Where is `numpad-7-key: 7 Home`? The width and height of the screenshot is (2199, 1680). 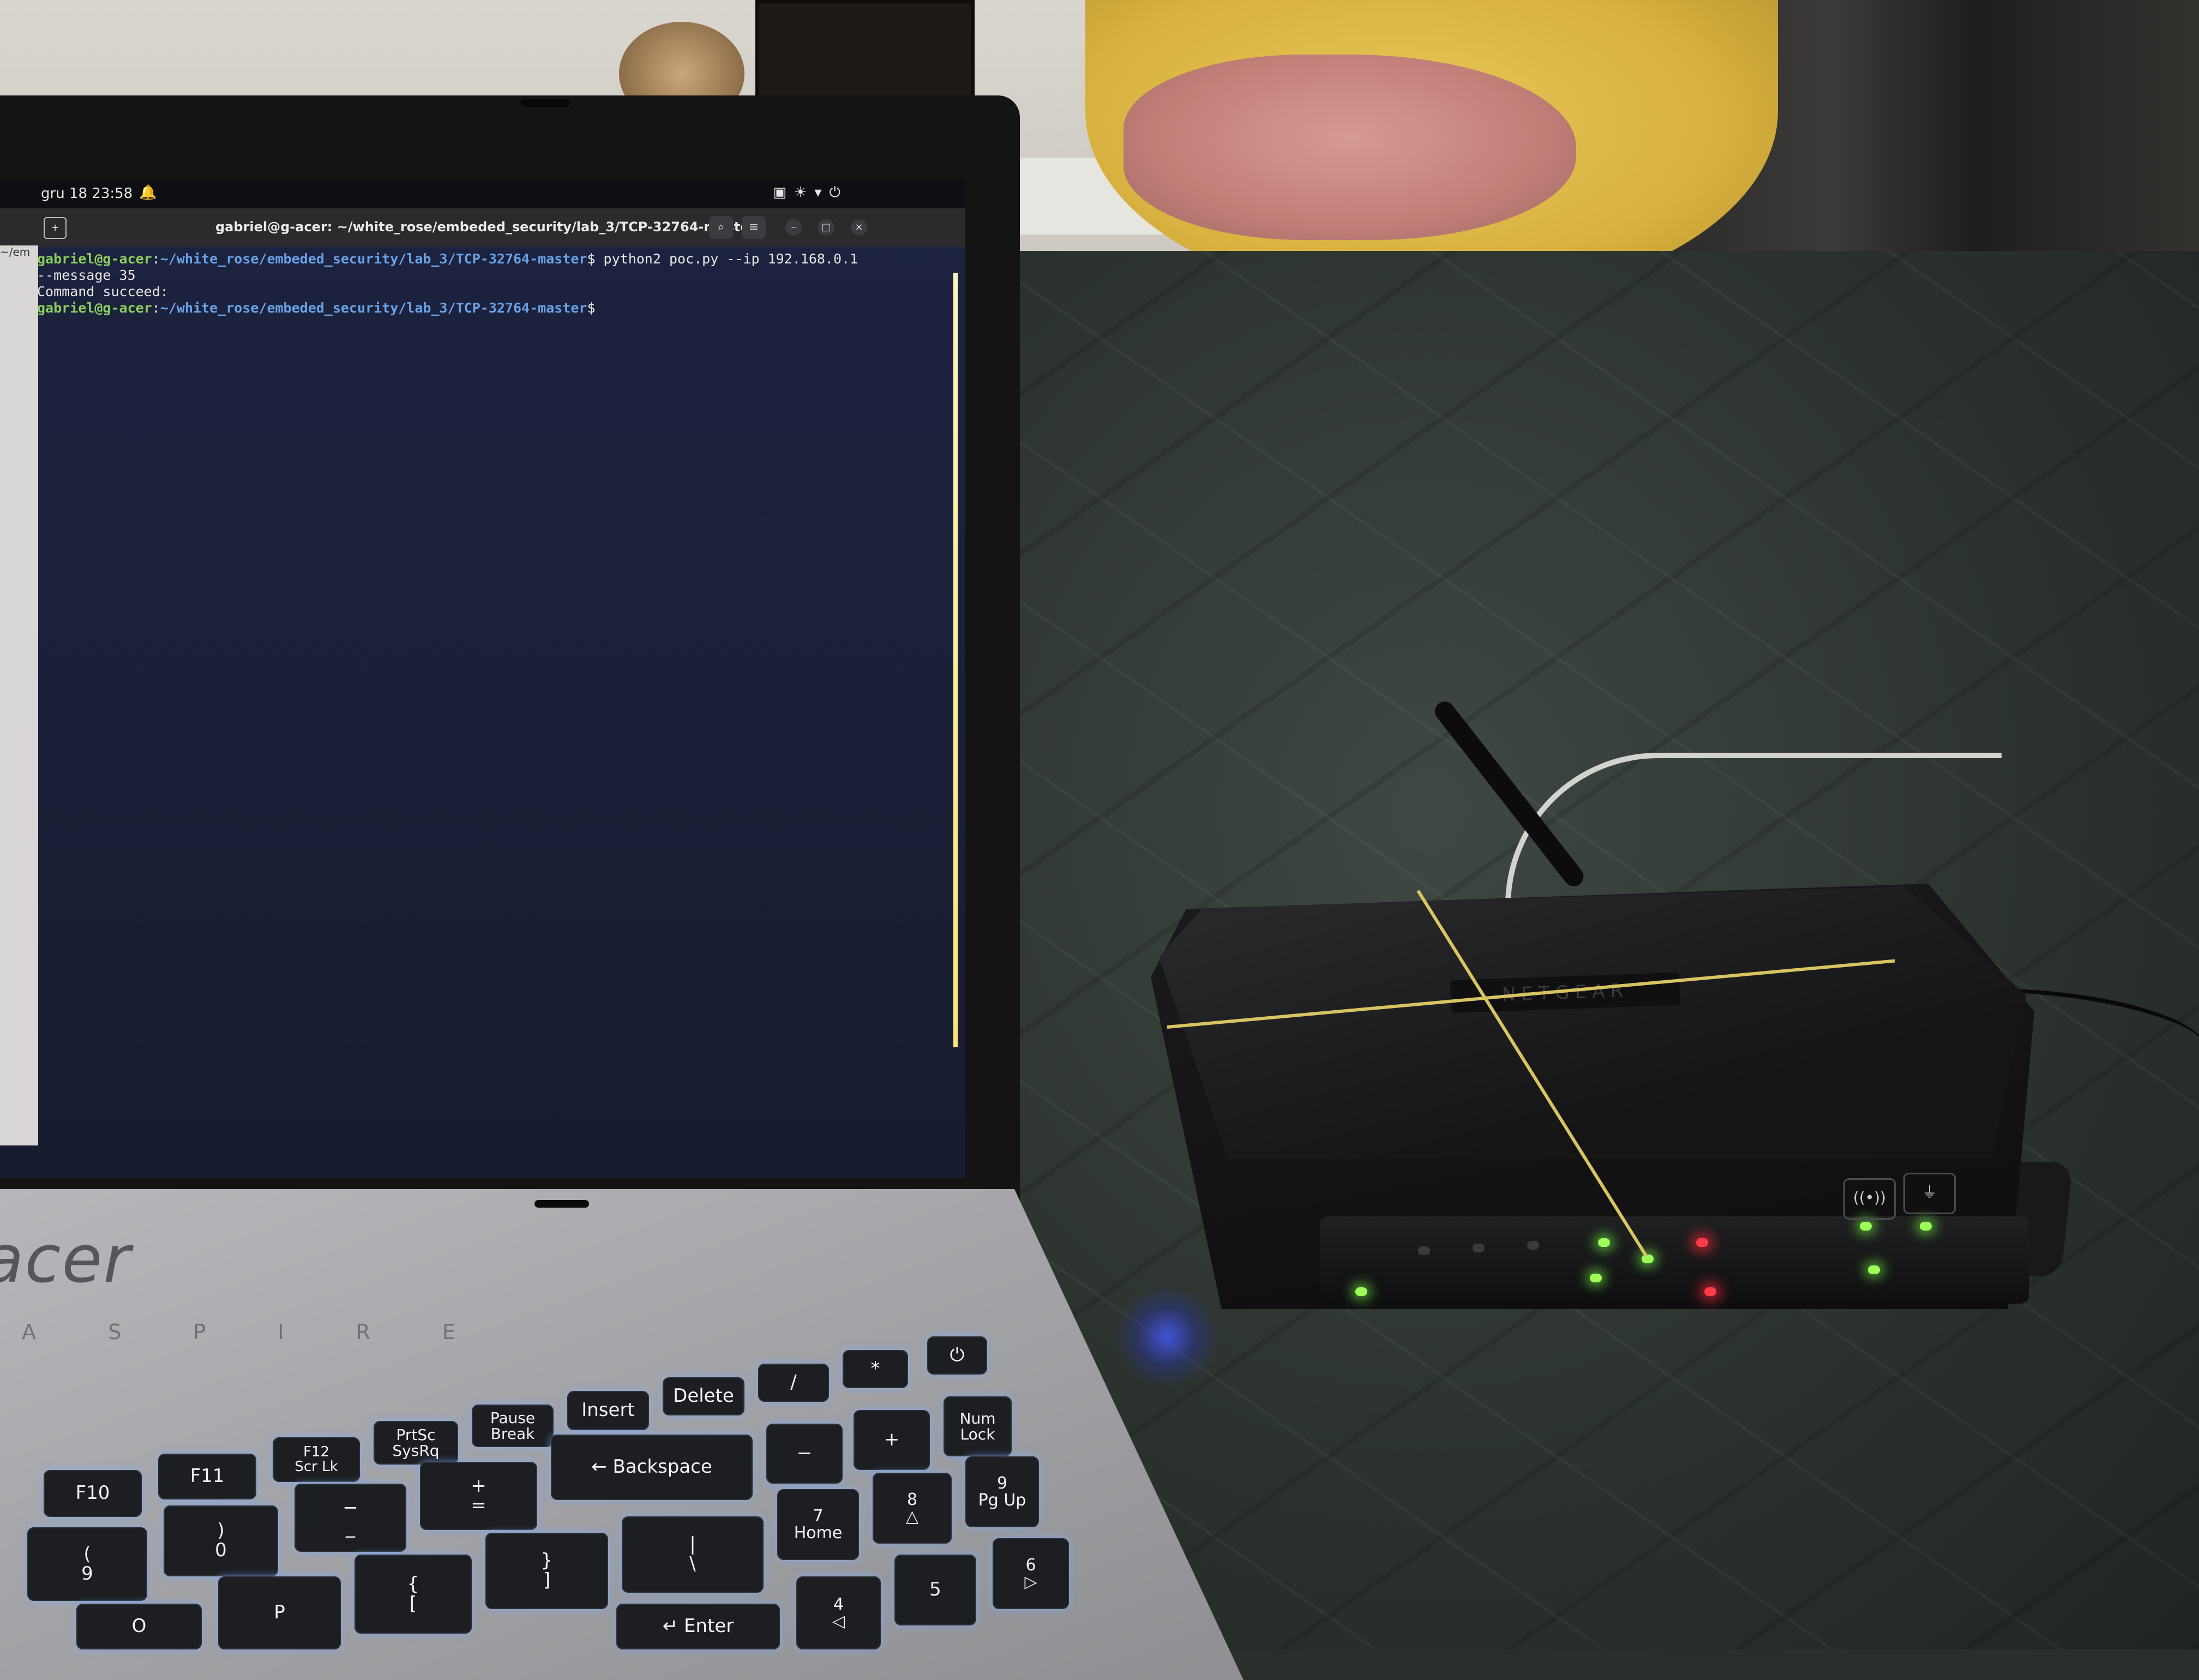 numpad-7-key: 7 Home is located at coordinates (818, 1524).